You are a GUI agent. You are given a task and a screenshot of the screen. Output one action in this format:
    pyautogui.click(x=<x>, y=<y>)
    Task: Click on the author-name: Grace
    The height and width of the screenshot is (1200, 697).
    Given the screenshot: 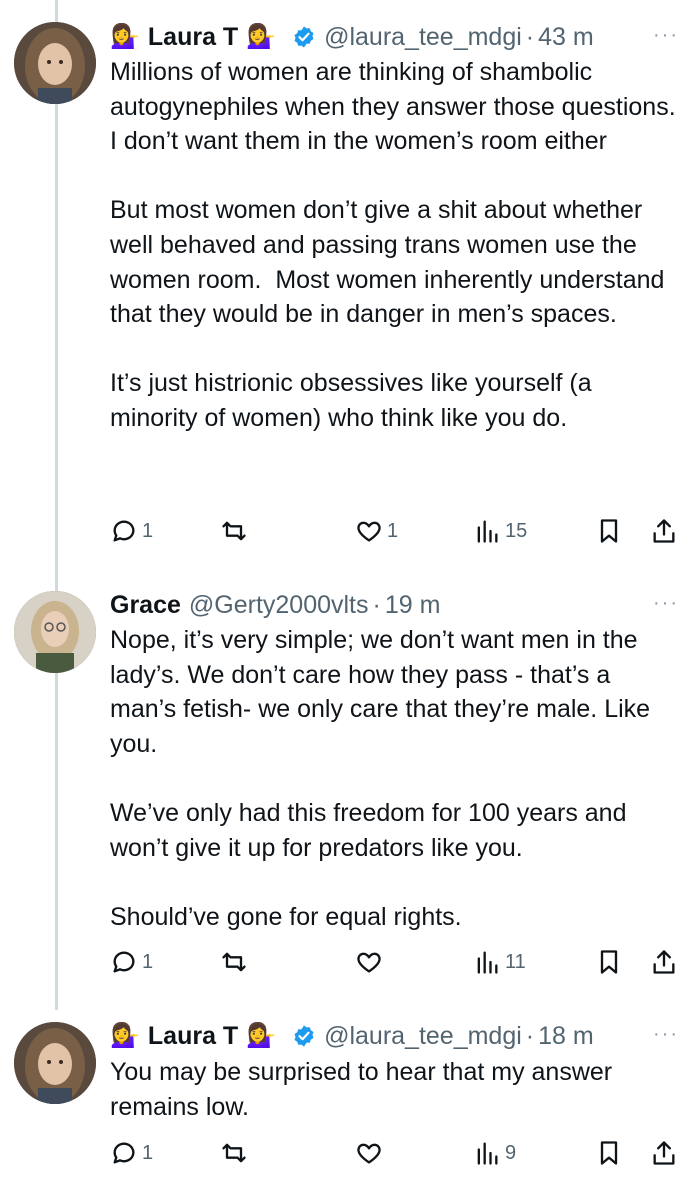 What is the action you would take?
    pyautogui.click(x=145, y=605)
    